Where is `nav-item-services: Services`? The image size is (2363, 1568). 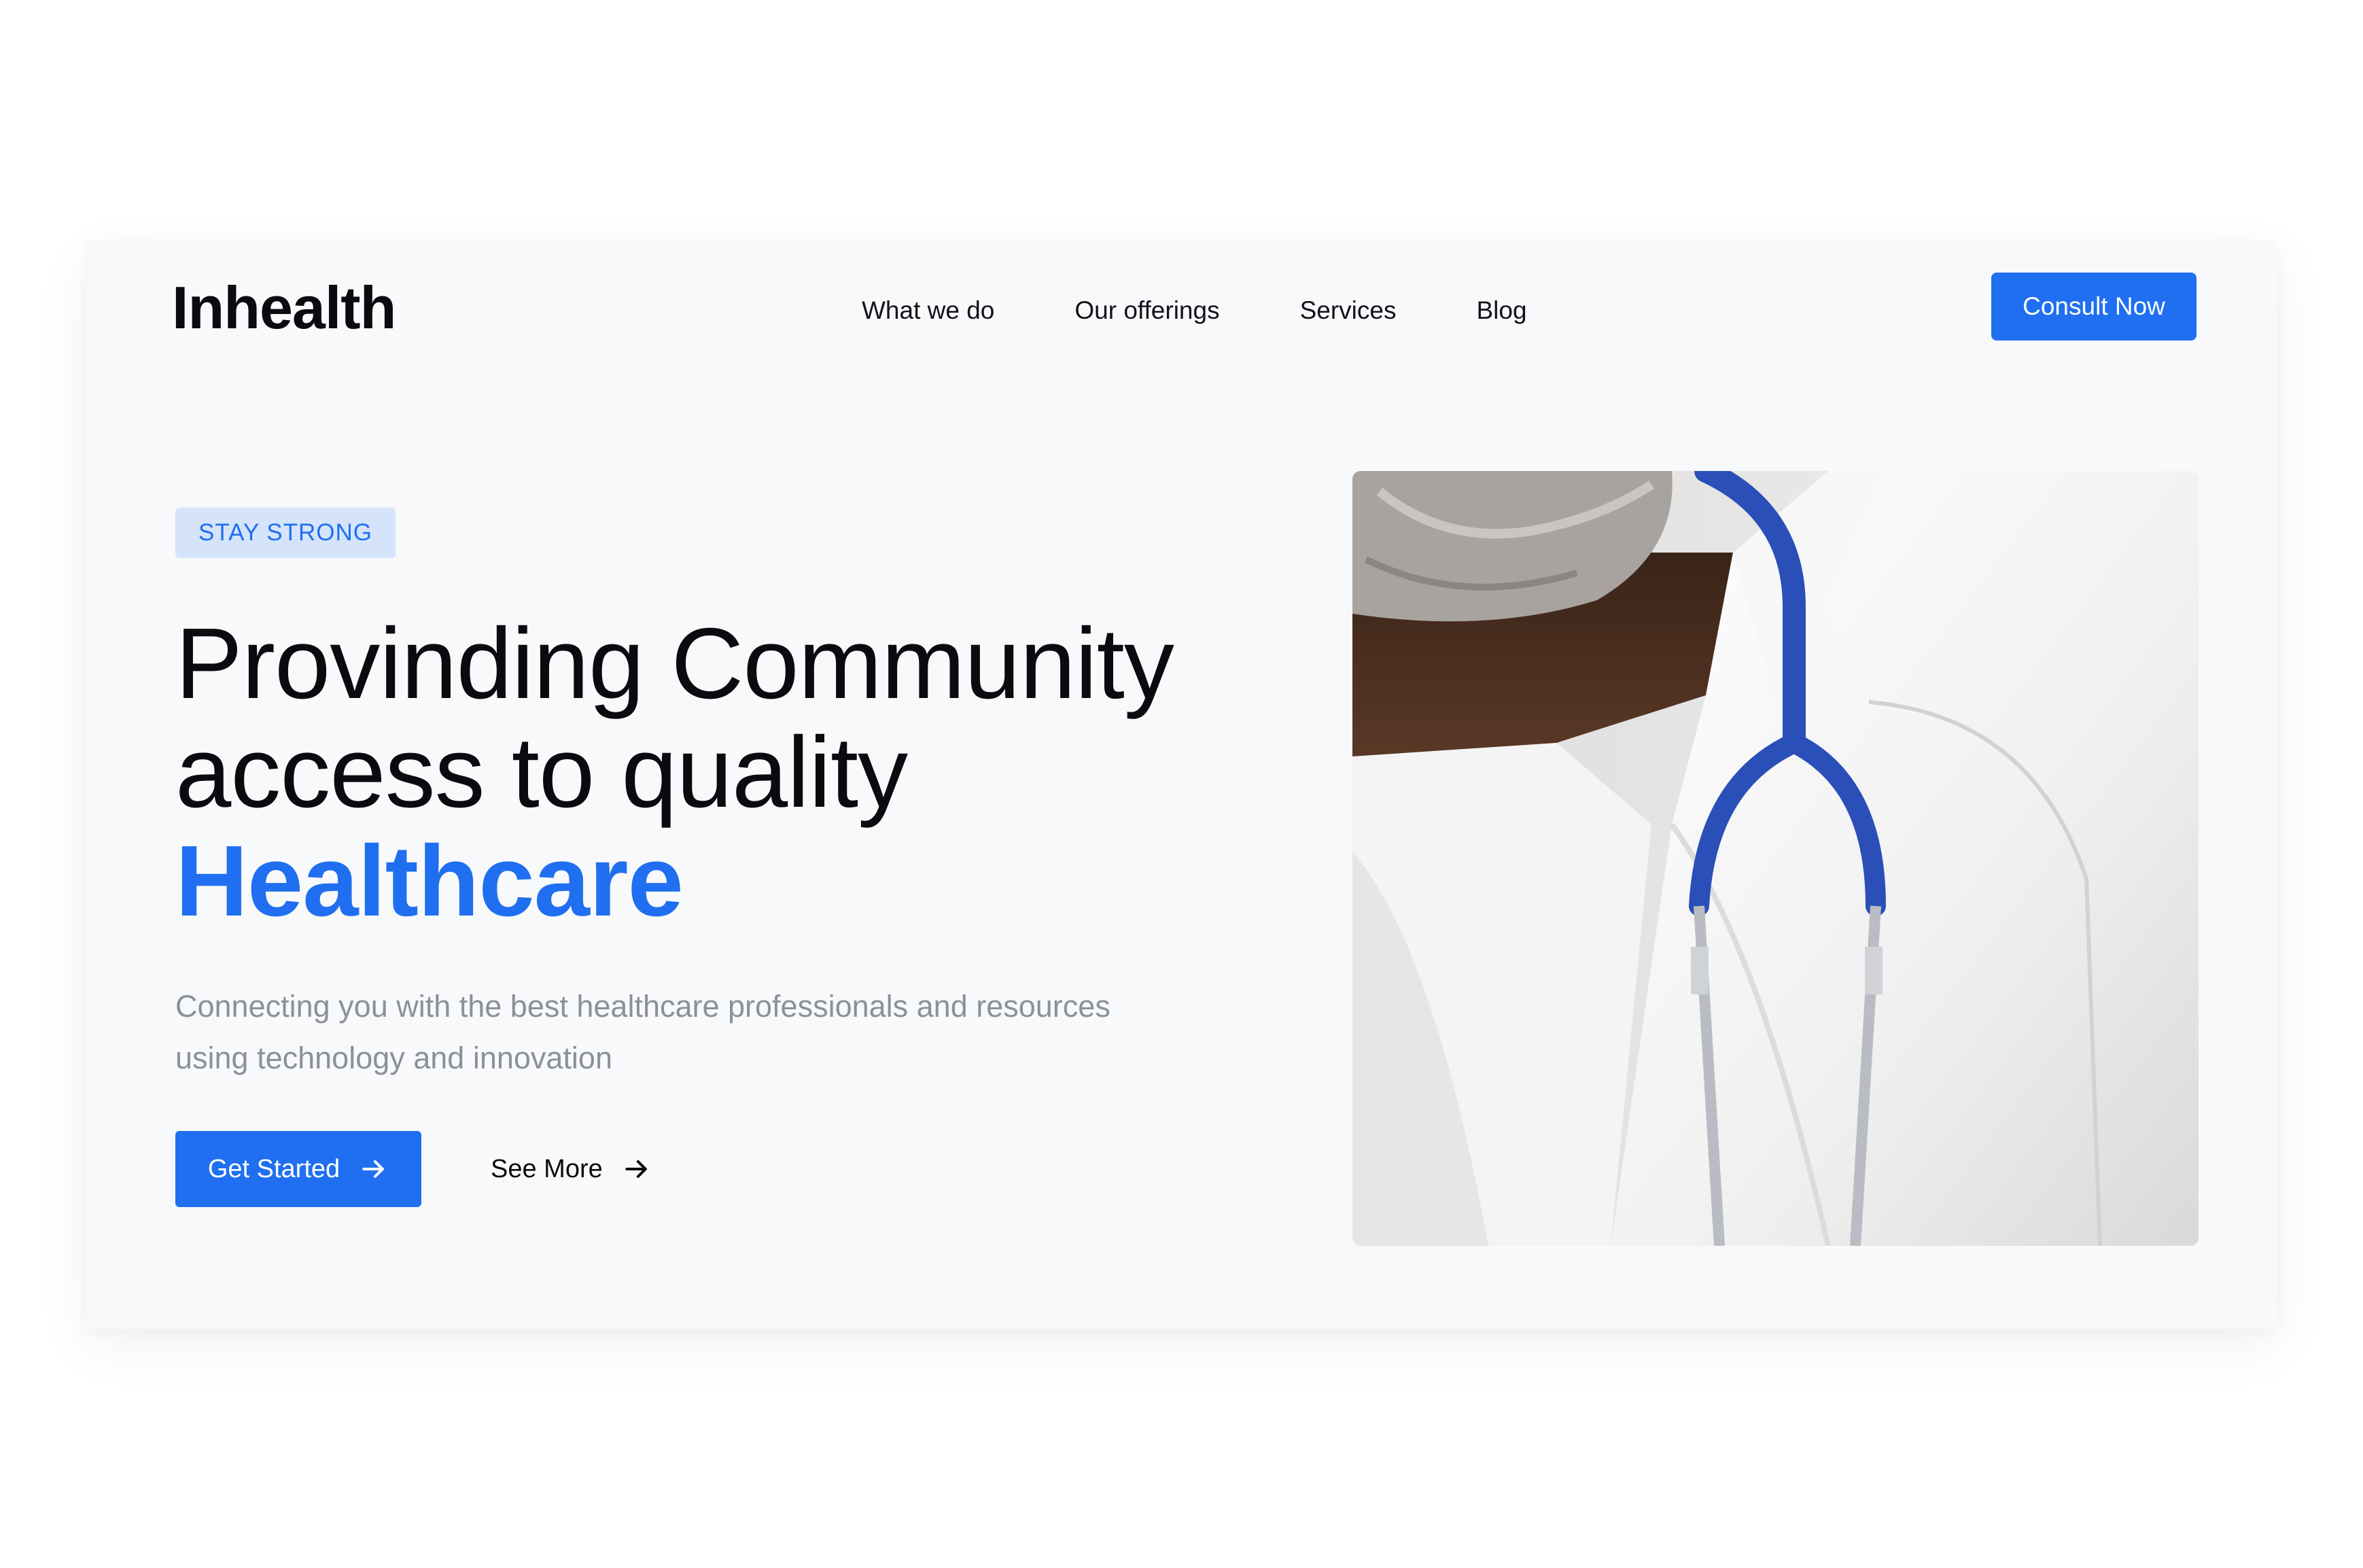 nav-item-services: Services is located at coordinates (1348, 310).